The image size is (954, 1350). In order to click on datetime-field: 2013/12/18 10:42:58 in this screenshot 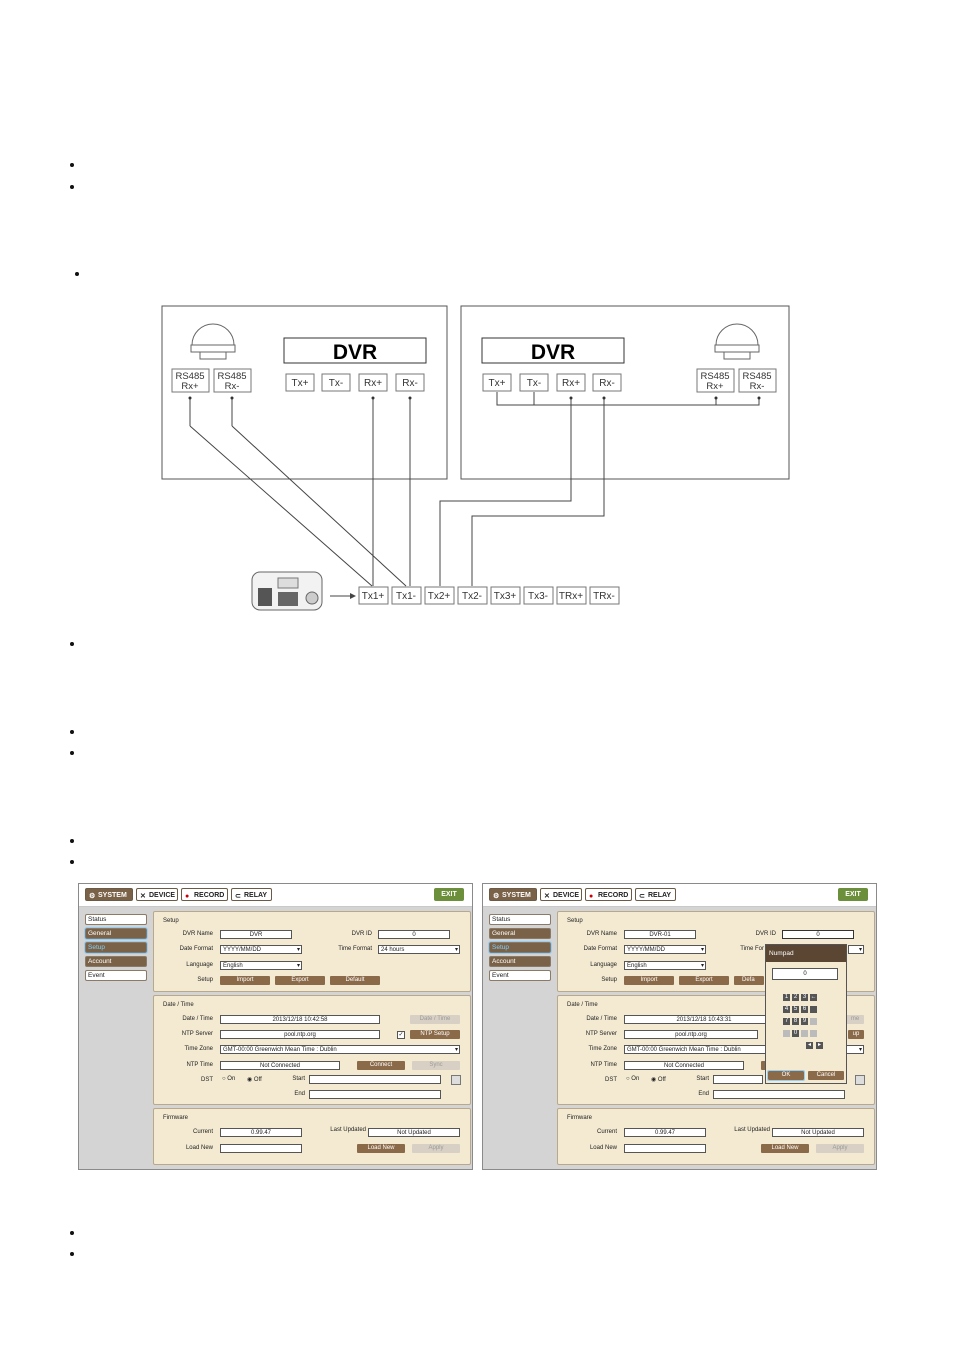, I will do `click(300, 1019)`.